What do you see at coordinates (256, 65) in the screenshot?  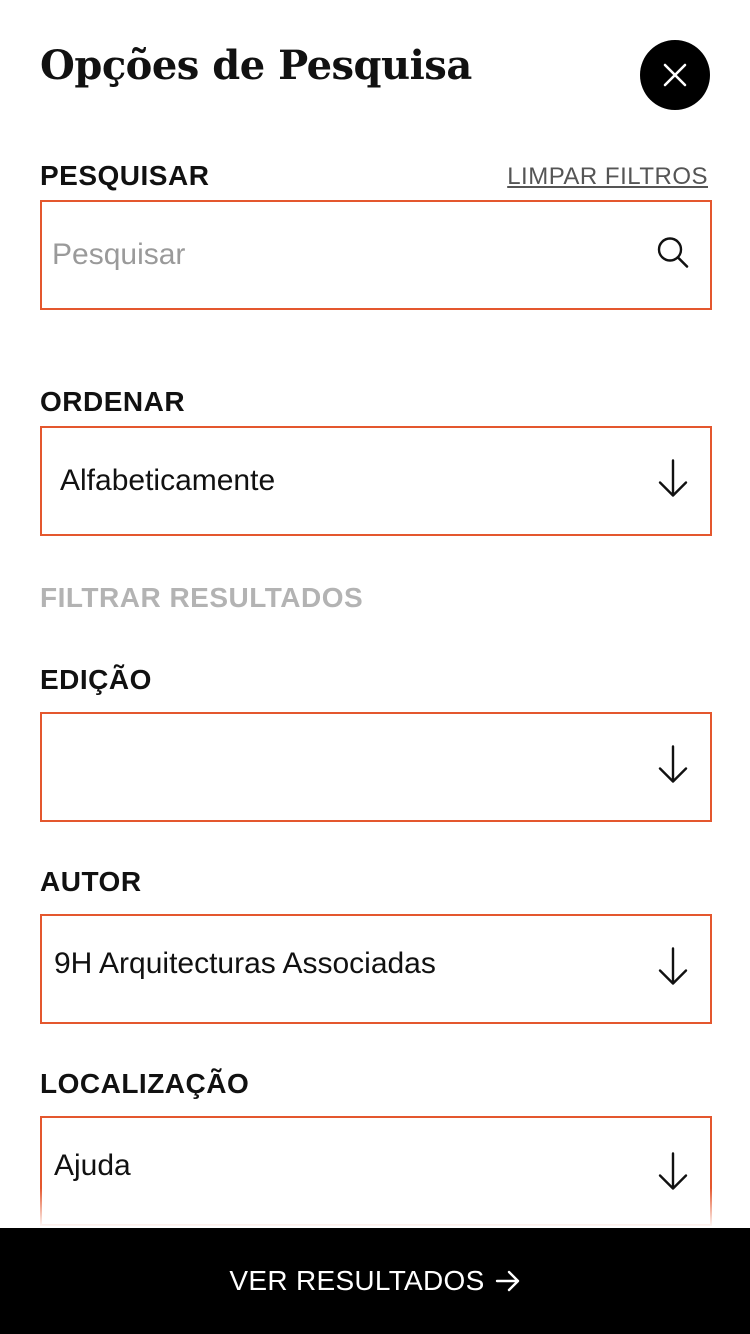 I see `page-title: Opções de Pesquisa` at bounding box center [256, 65].